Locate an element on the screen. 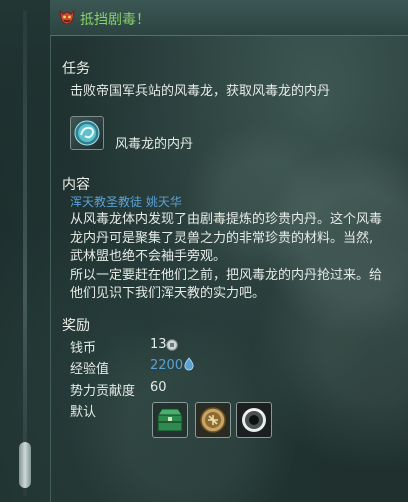  description-line: 所以一定要赶在他们之前，把风毒龙的内丹抢过来。给 is located at coordinates (226, 275).